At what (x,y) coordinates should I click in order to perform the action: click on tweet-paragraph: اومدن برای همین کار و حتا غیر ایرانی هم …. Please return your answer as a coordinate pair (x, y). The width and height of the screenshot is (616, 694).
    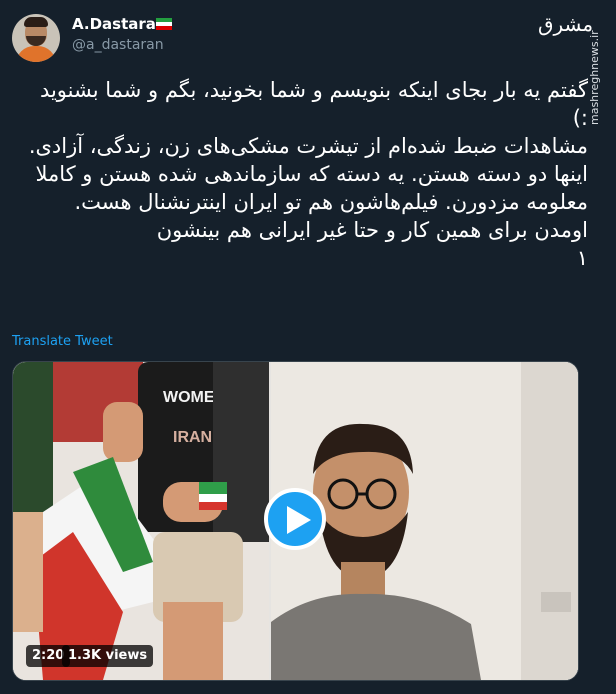
    Looking at the image, I should click on (372, 230).